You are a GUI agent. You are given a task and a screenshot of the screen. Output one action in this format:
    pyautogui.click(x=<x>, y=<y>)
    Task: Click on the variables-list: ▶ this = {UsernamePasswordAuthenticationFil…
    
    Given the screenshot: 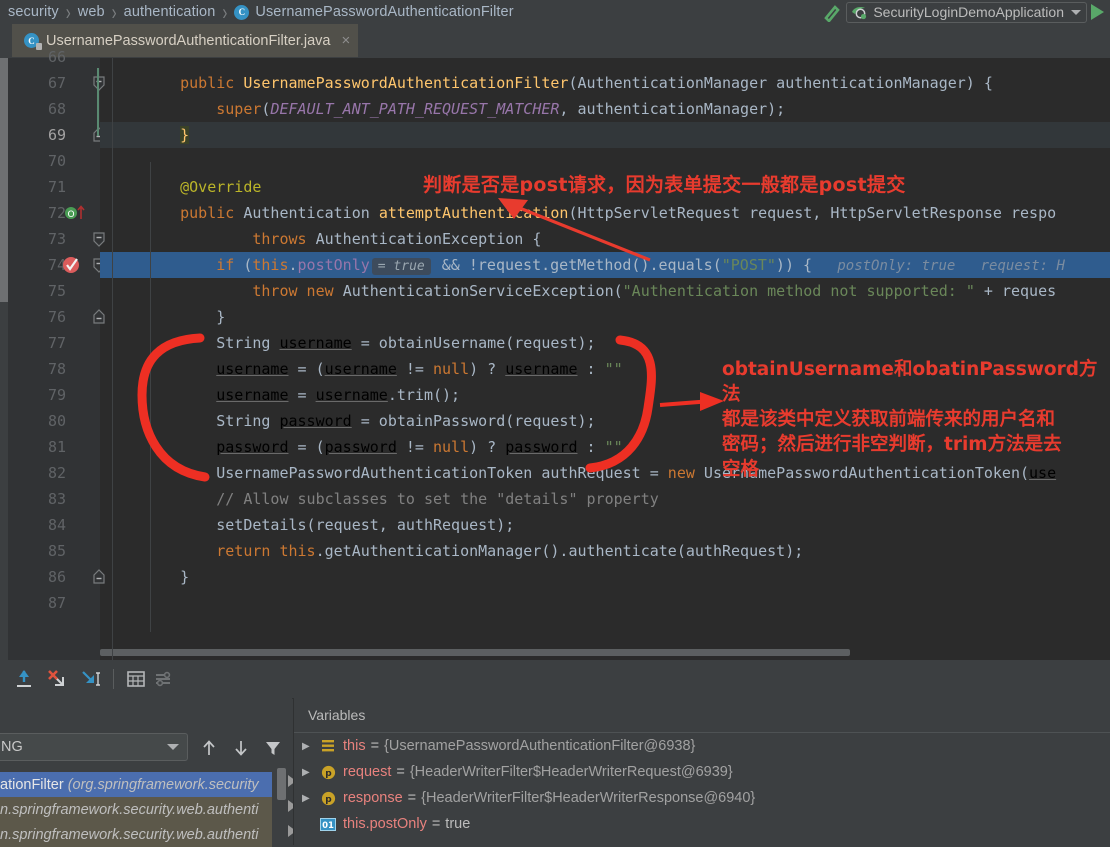 What is the action you would take?
    pyautogui.click(x=702, y=785)
    